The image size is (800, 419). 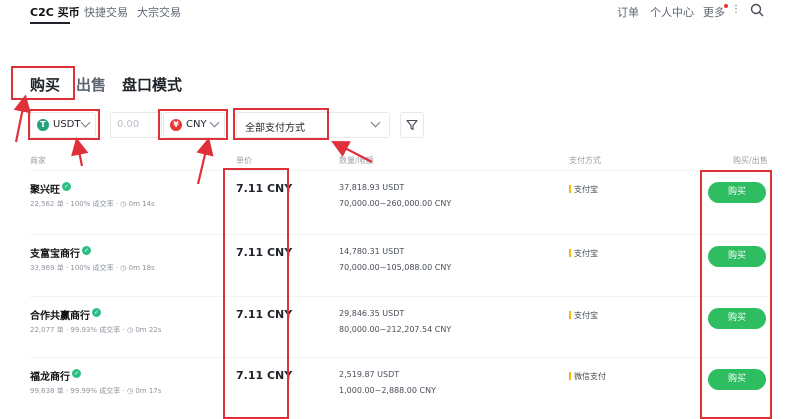 What do you see at coordinates (193, 139) in the screenshot?
I see `annotation-arrows` at bounding box center [193, 139].